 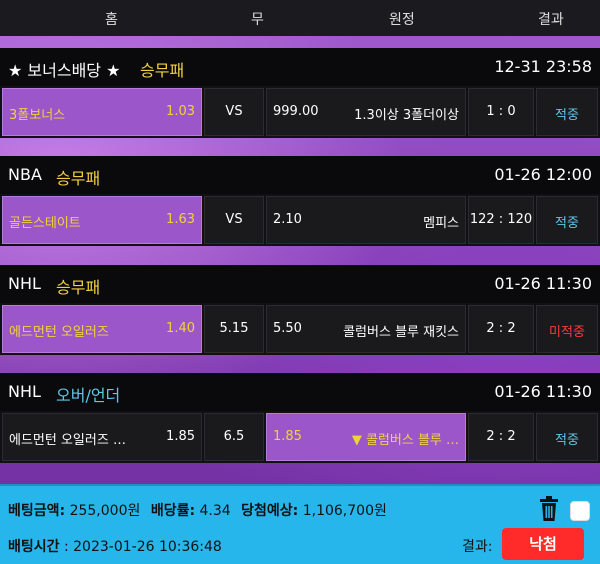 What do you see at coordinates (180, 219) in the screenshot?
I see `home-odds: 1.63` at bounding box center [180, 219].